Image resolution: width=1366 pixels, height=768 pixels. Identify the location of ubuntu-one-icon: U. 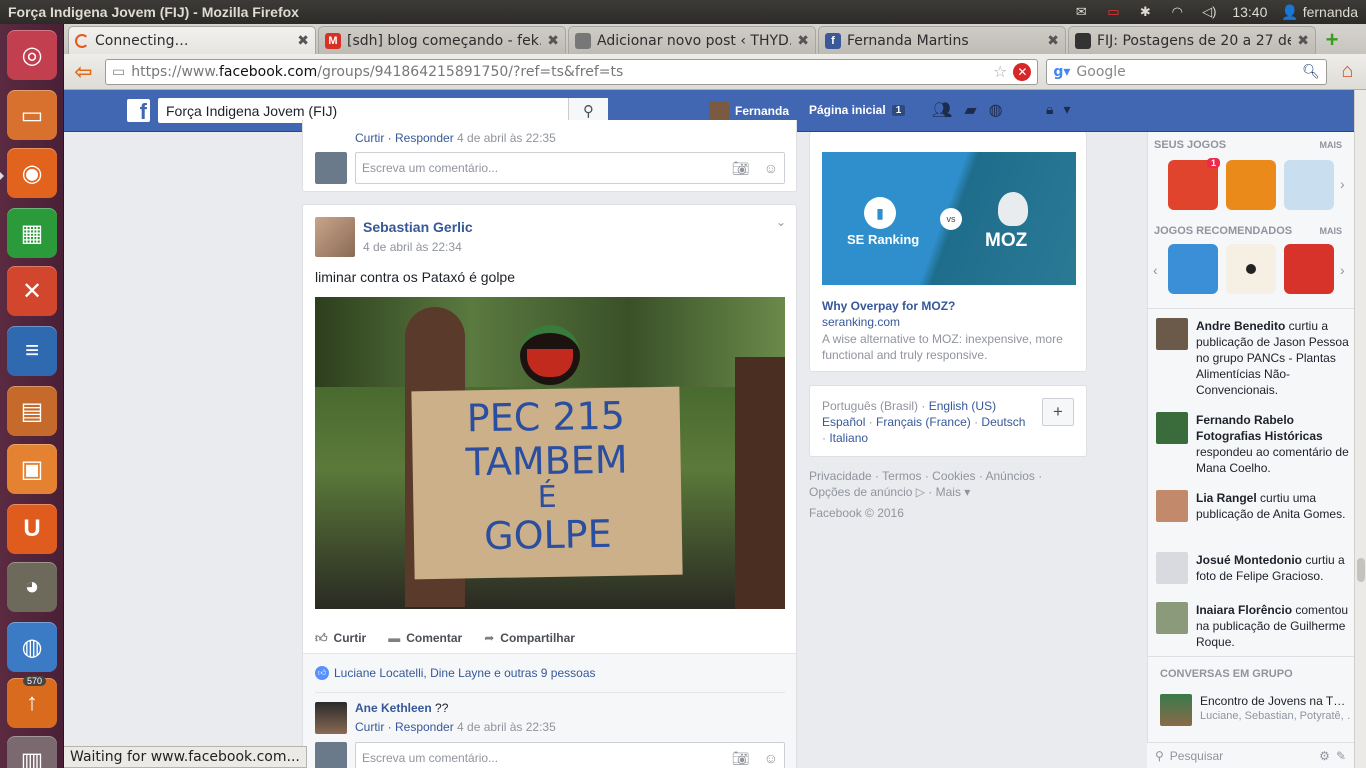
(32, 529).